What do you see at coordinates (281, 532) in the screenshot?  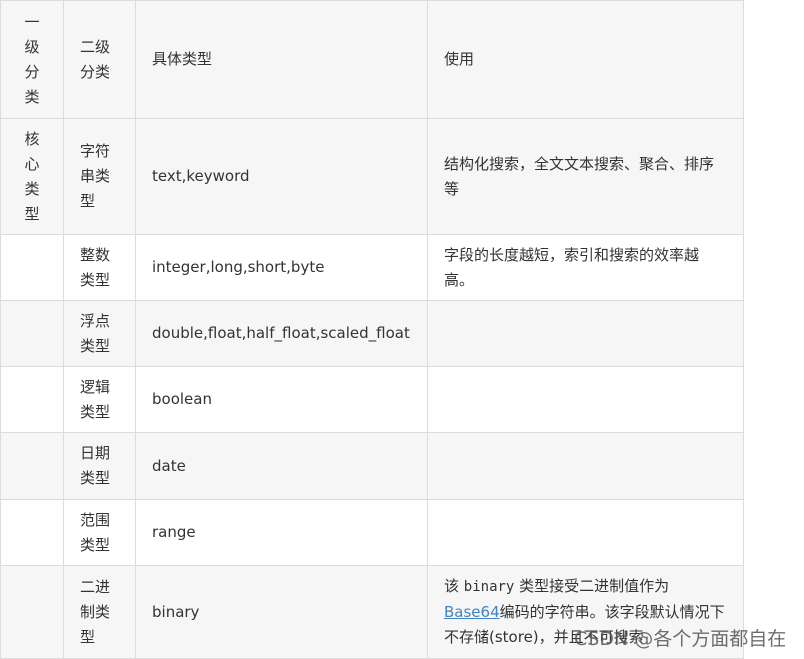 I see `cell-type: range` at bounding box center [281, 532].